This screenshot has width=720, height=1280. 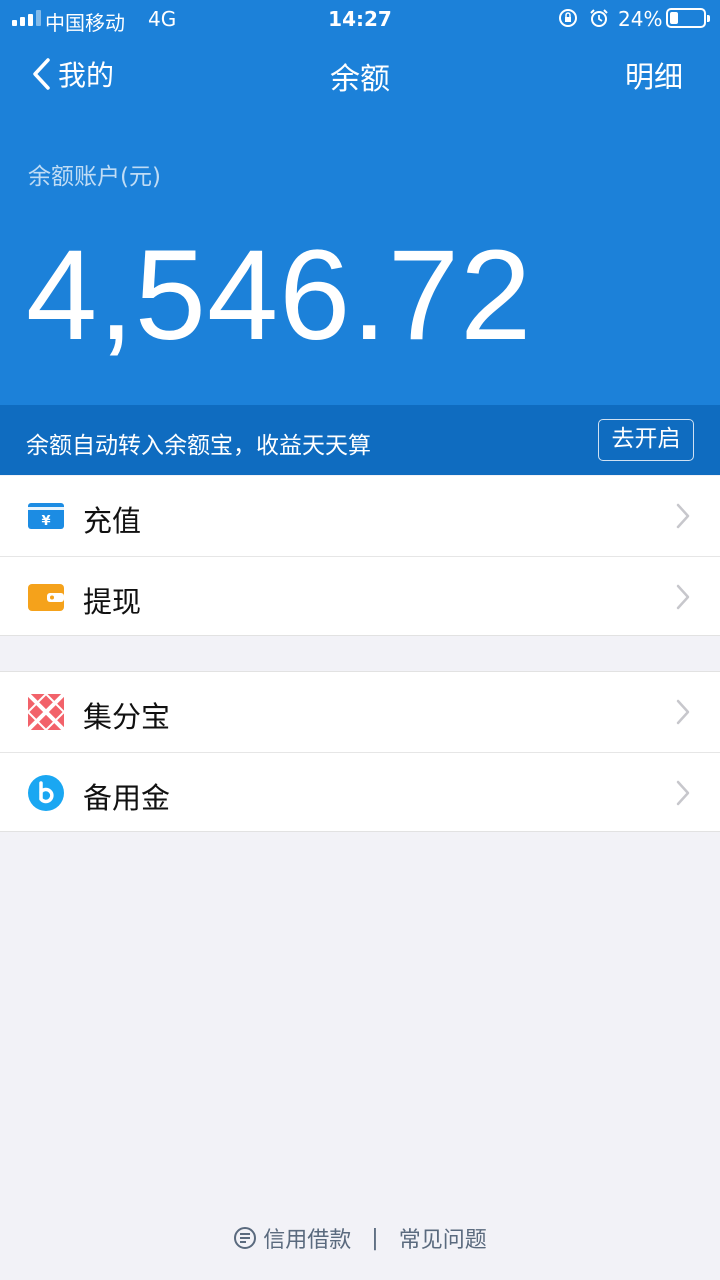 I want to click on rotation-lock-icon, so click(x=568, y=18).